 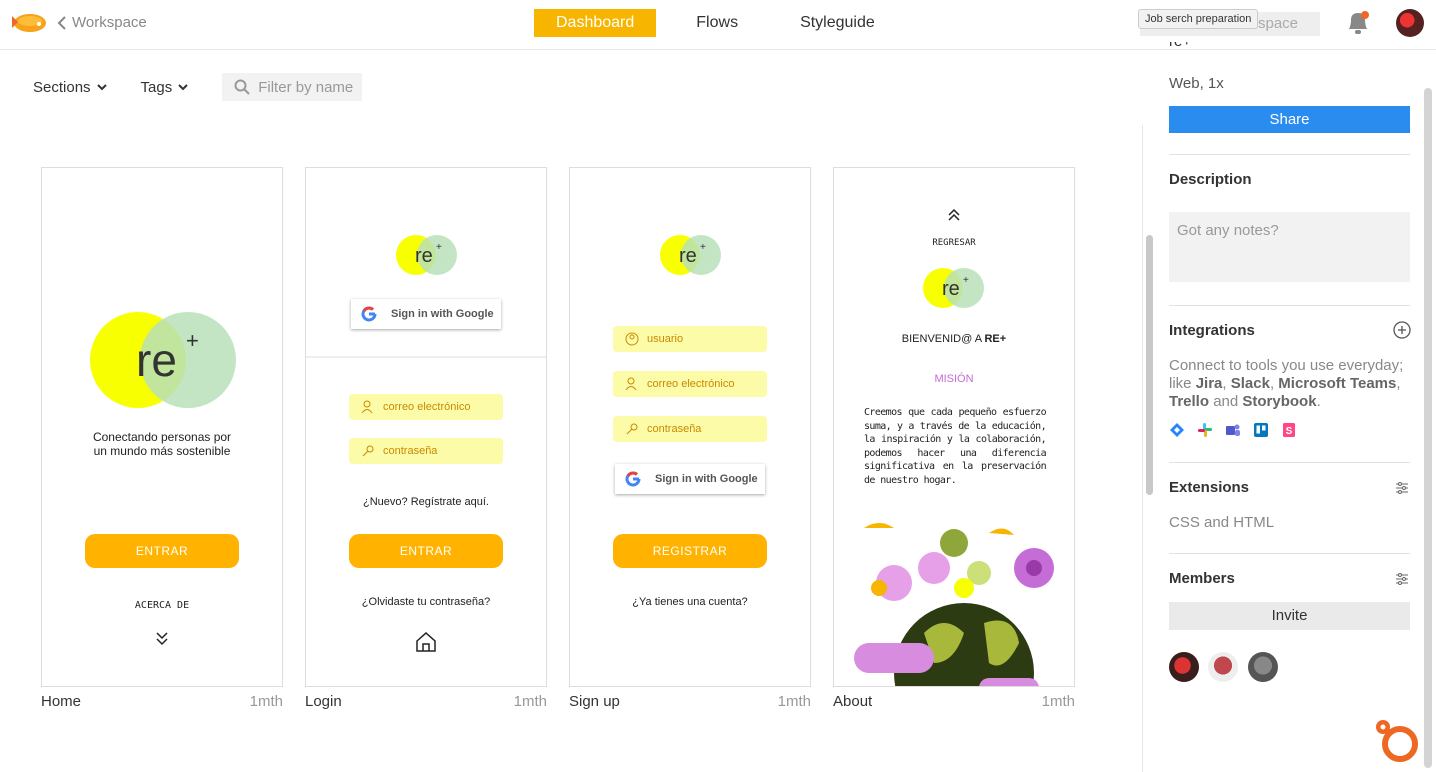 I want to click on storybook-icon: S, so click(x=1289, y=430).